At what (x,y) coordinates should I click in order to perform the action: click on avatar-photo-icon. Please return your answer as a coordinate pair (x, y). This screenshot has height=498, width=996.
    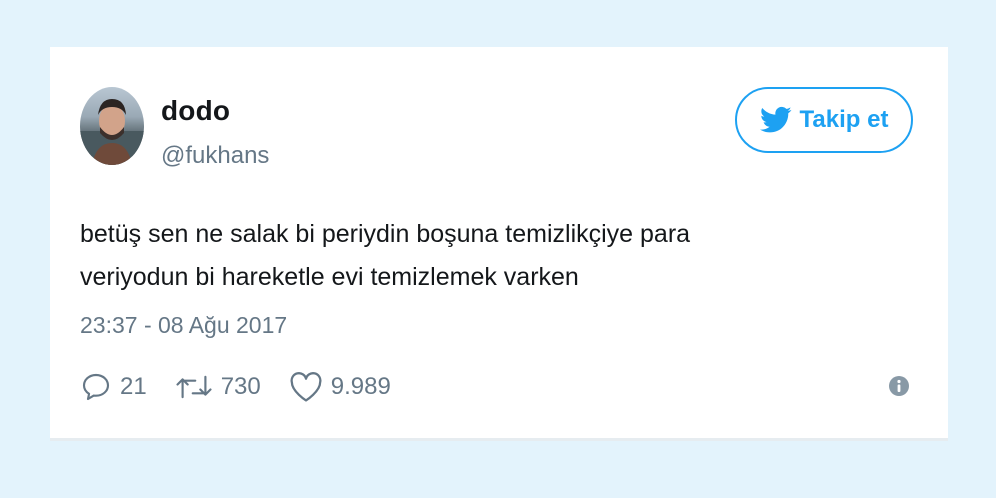
    Looking at the image, I should click on (112, 132).